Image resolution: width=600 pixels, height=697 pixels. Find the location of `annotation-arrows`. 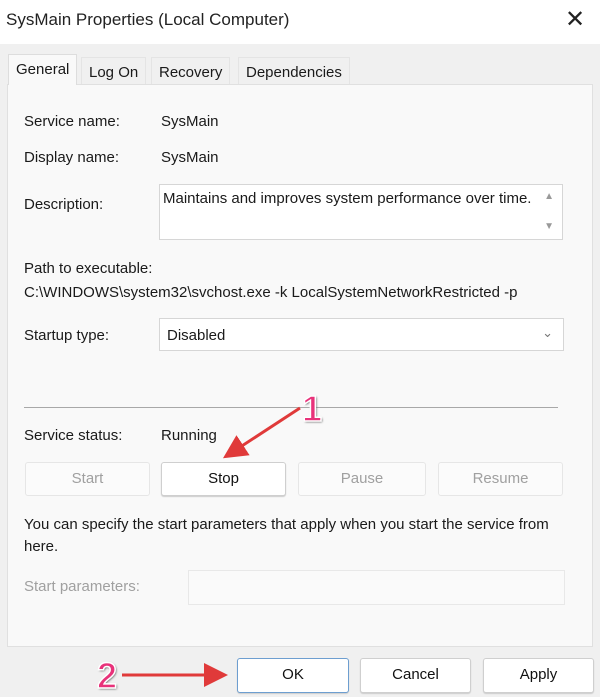

annotation-arrows is located at coordinates (211, 546).